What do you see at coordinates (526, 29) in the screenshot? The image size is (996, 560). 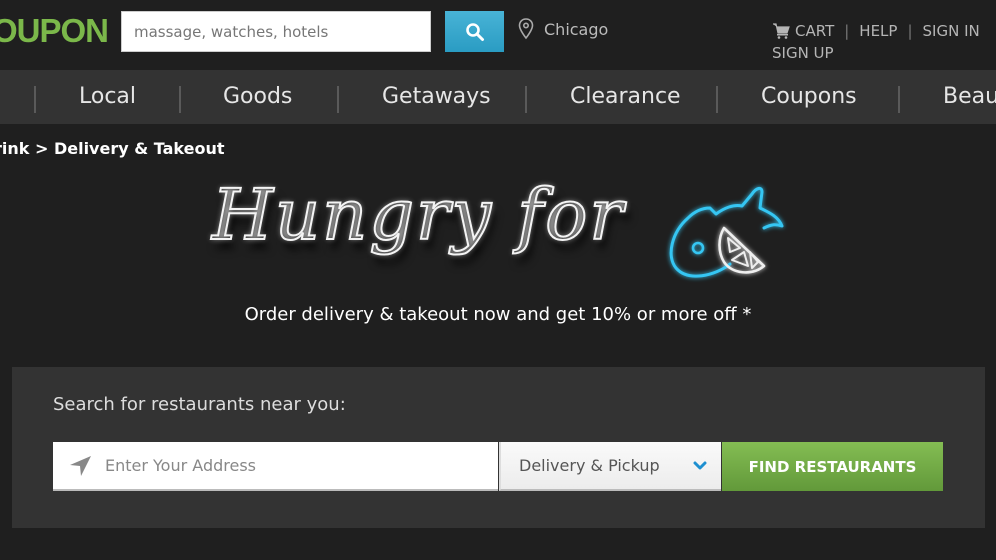 I see `map-pin-icon` at bounding box center [526, 29].